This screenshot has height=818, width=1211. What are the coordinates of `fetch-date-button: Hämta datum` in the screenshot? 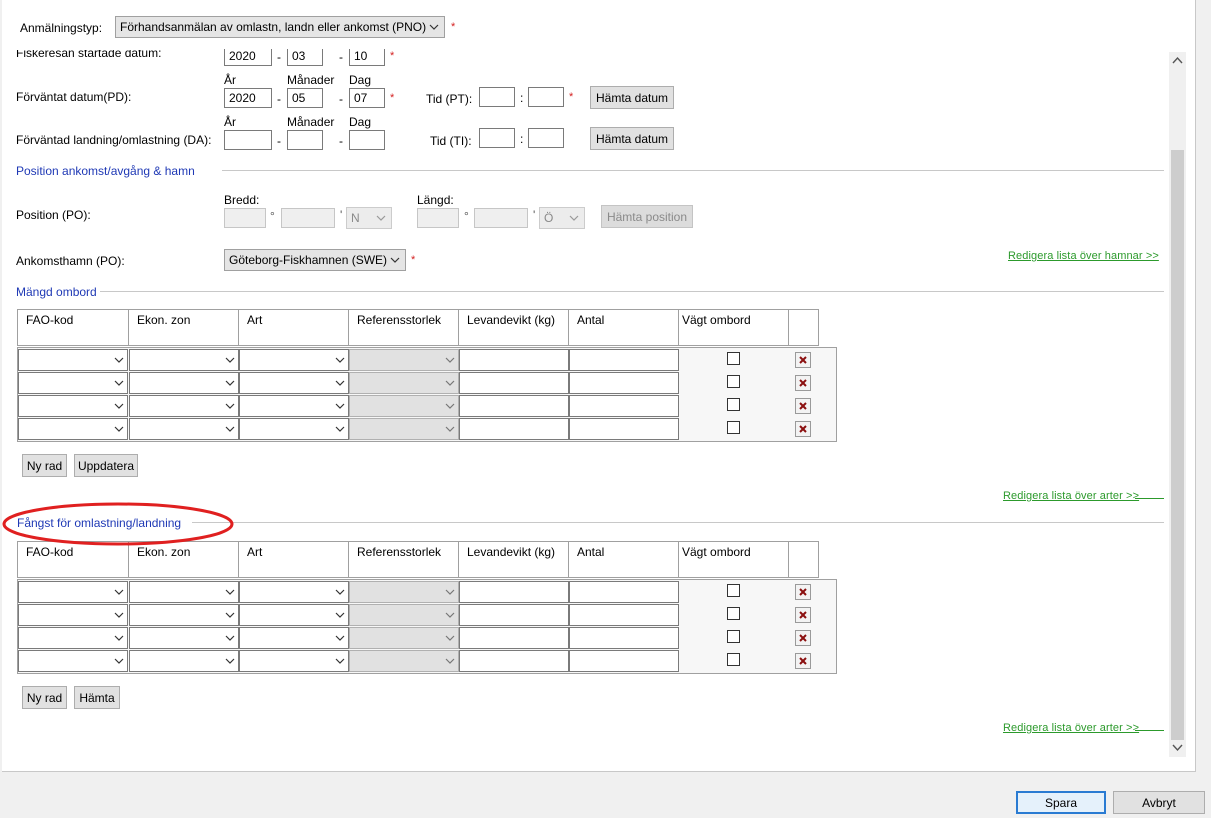 It's located at (632, 97).